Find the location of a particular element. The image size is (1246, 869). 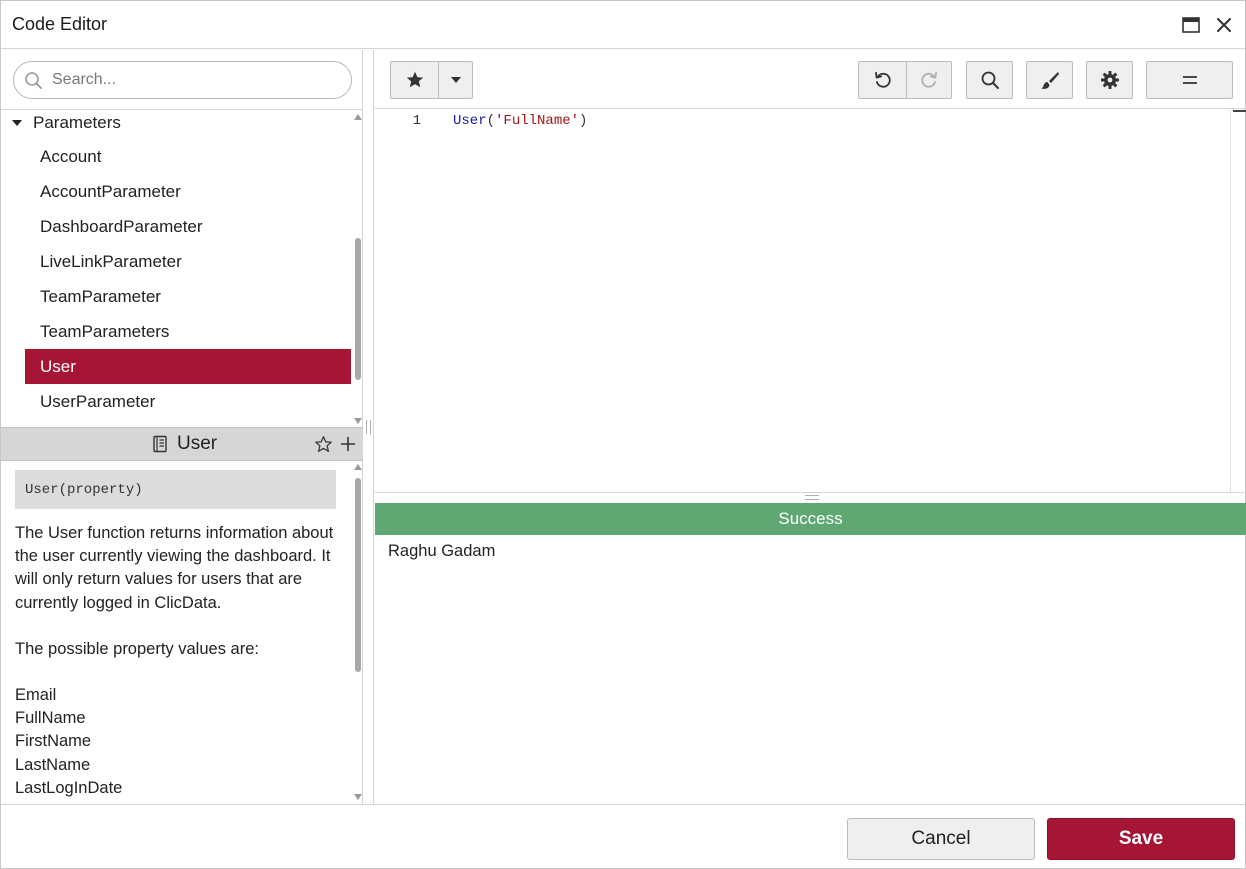

editor-toolbar is located at coordinates (810, 79).